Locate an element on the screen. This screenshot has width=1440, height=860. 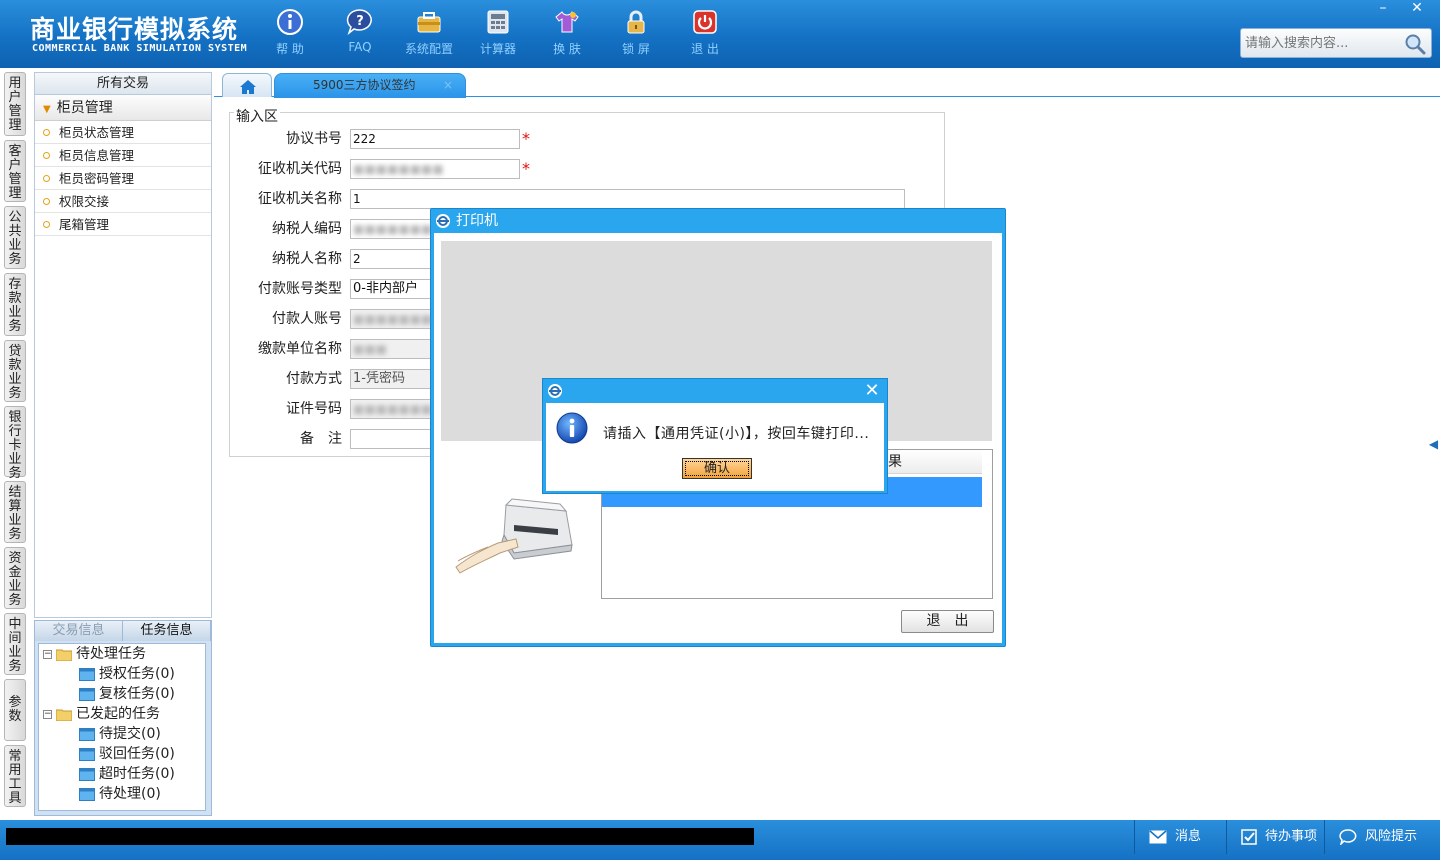
risk-alert-button: 风险提示 is located at coordinates (1382, 837).